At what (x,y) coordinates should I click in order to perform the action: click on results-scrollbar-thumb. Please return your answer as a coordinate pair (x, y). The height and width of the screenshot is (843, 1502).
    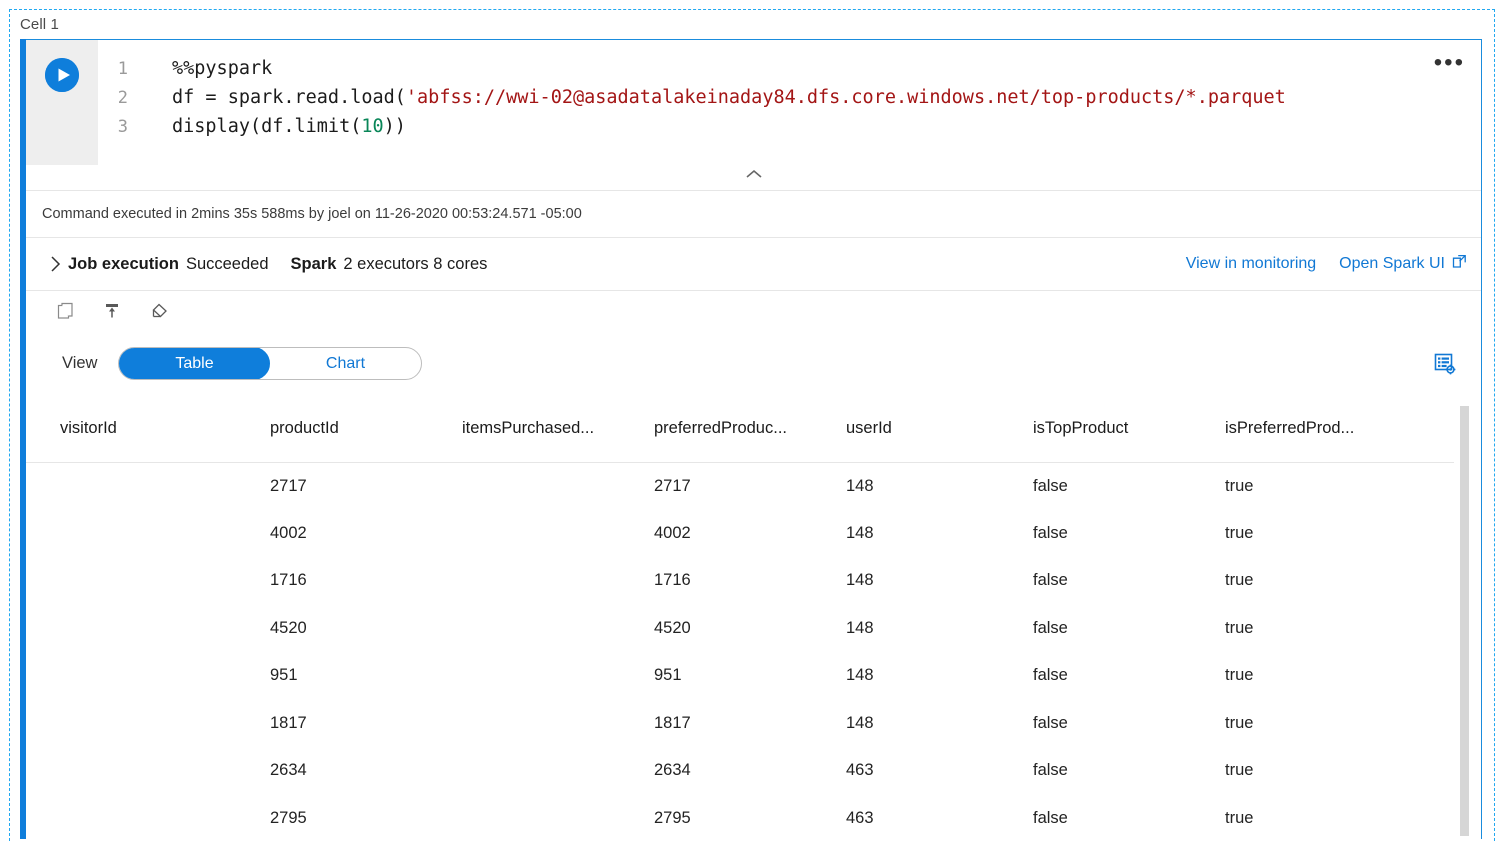
    Looking at the image, I should click on (1464, 621).